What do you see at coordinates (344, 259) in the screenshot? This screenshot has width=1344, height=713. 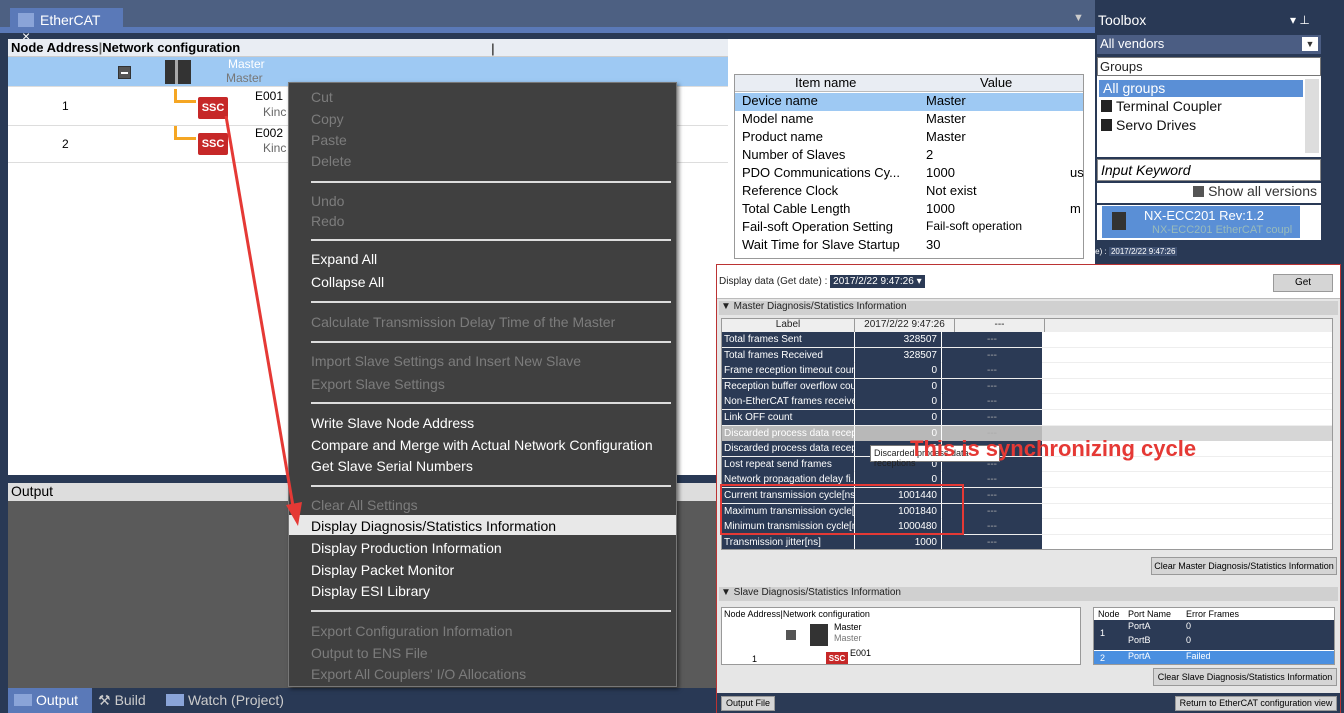 I see `menu-item-expand-all: Expand All` at bounding box center [344, 259].